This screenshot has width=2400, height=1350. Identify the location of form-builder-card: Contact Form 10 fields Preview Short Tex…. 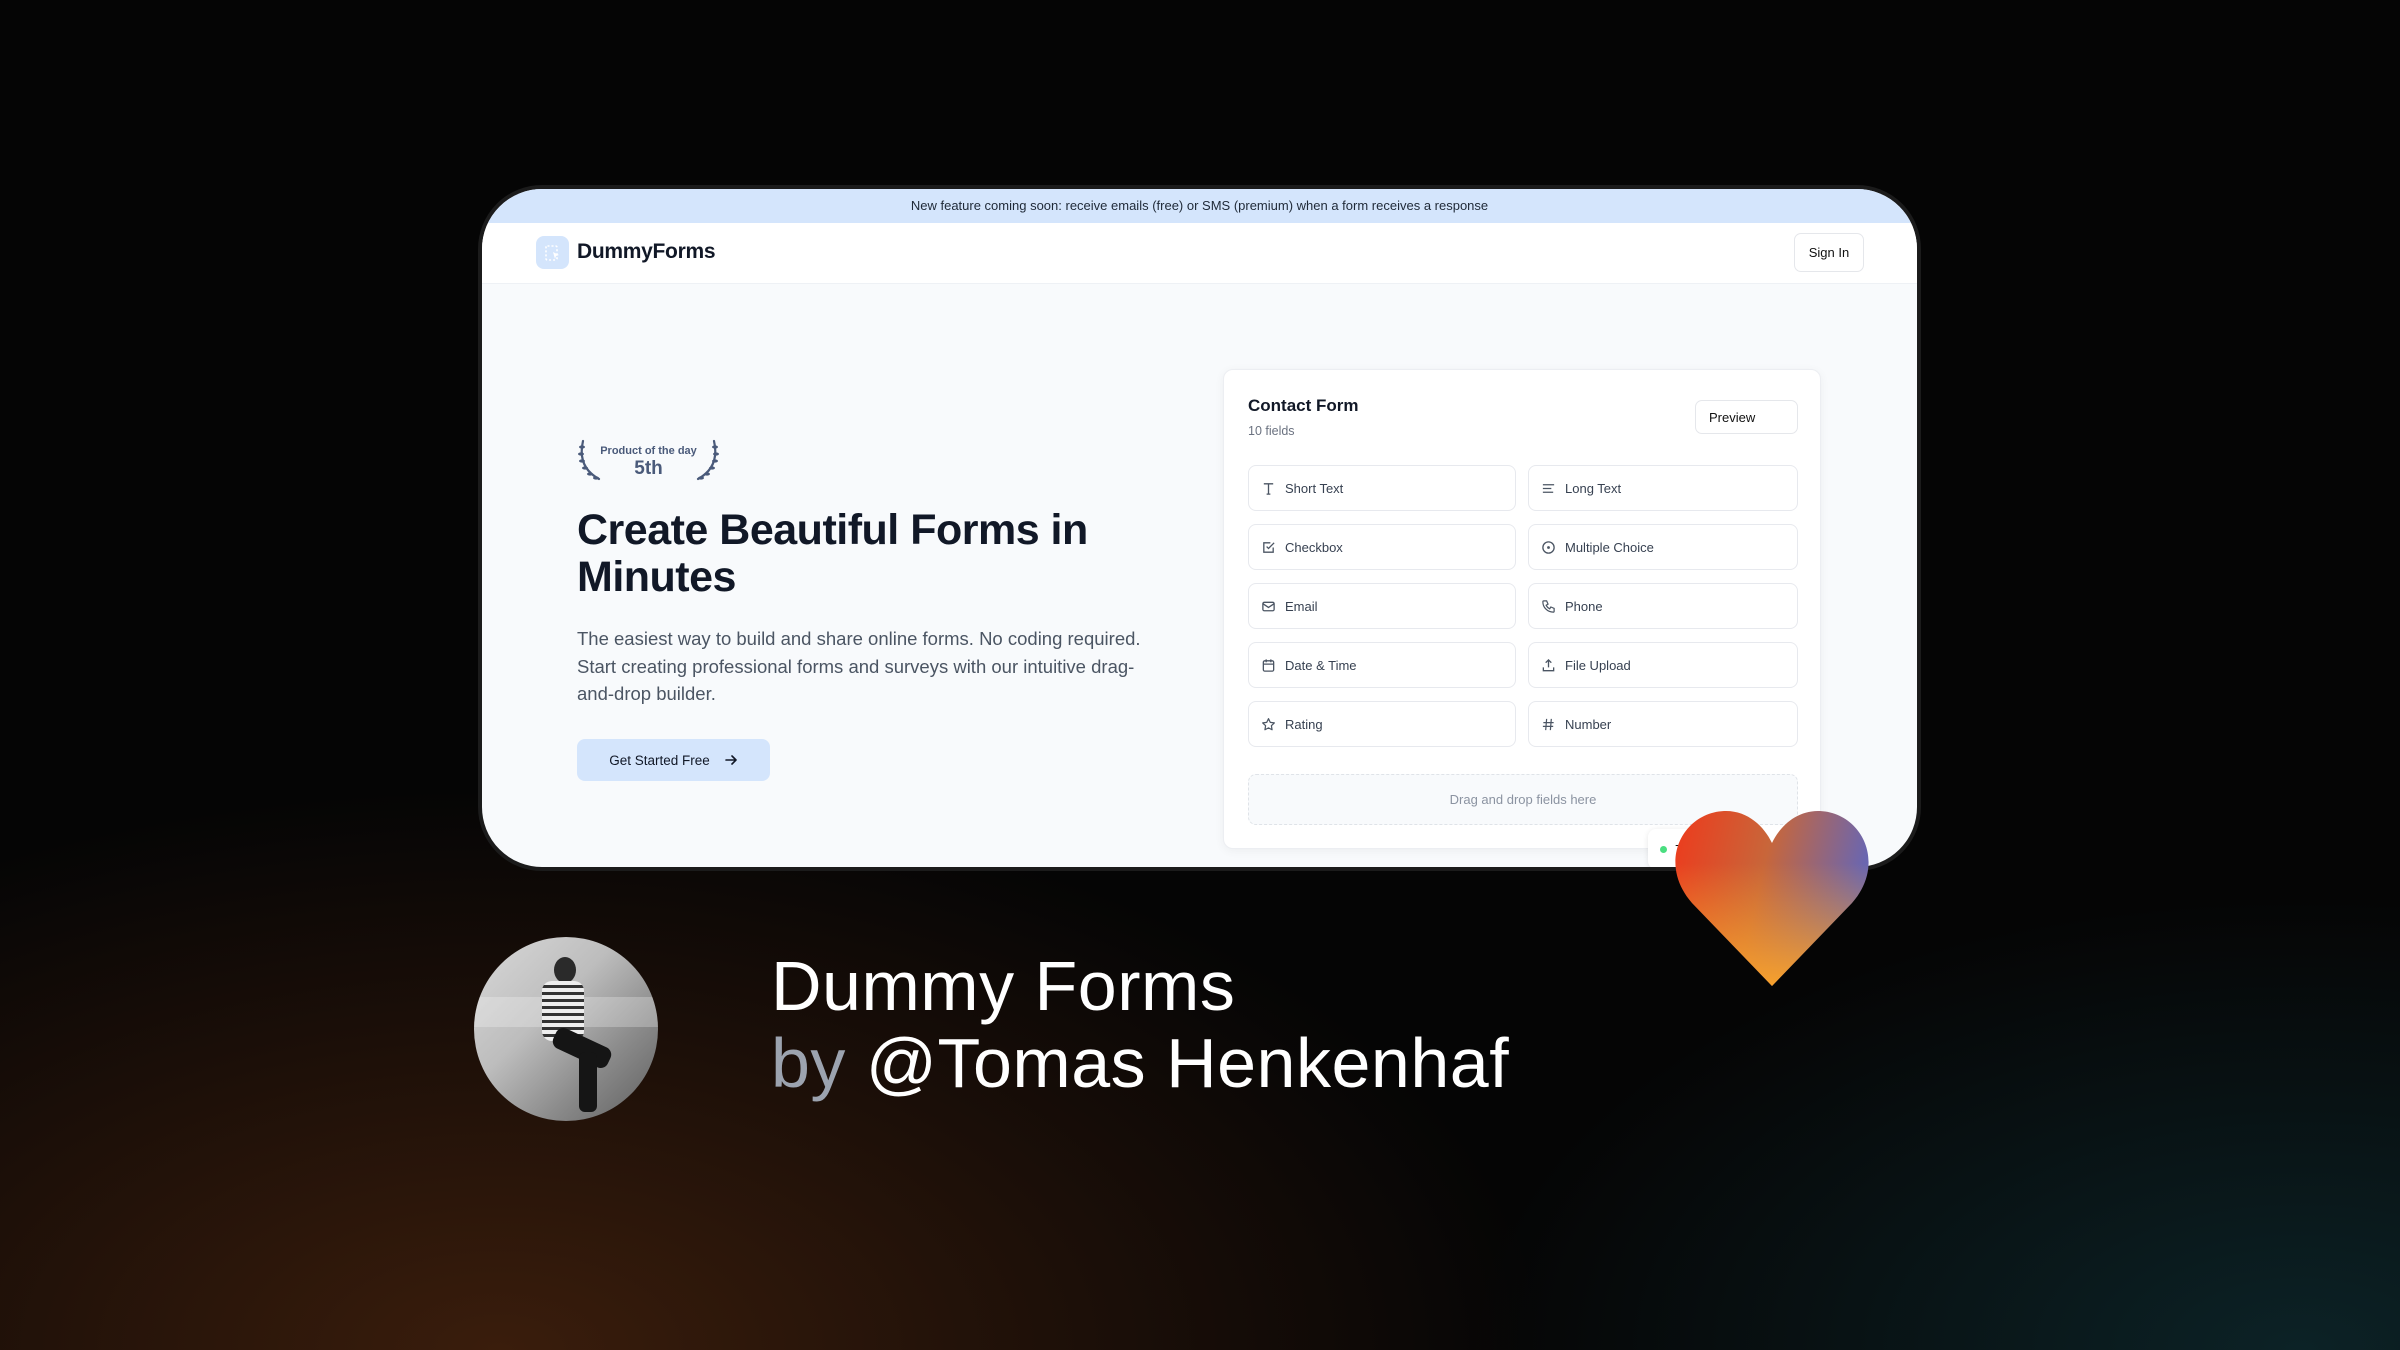
(1522, 609).